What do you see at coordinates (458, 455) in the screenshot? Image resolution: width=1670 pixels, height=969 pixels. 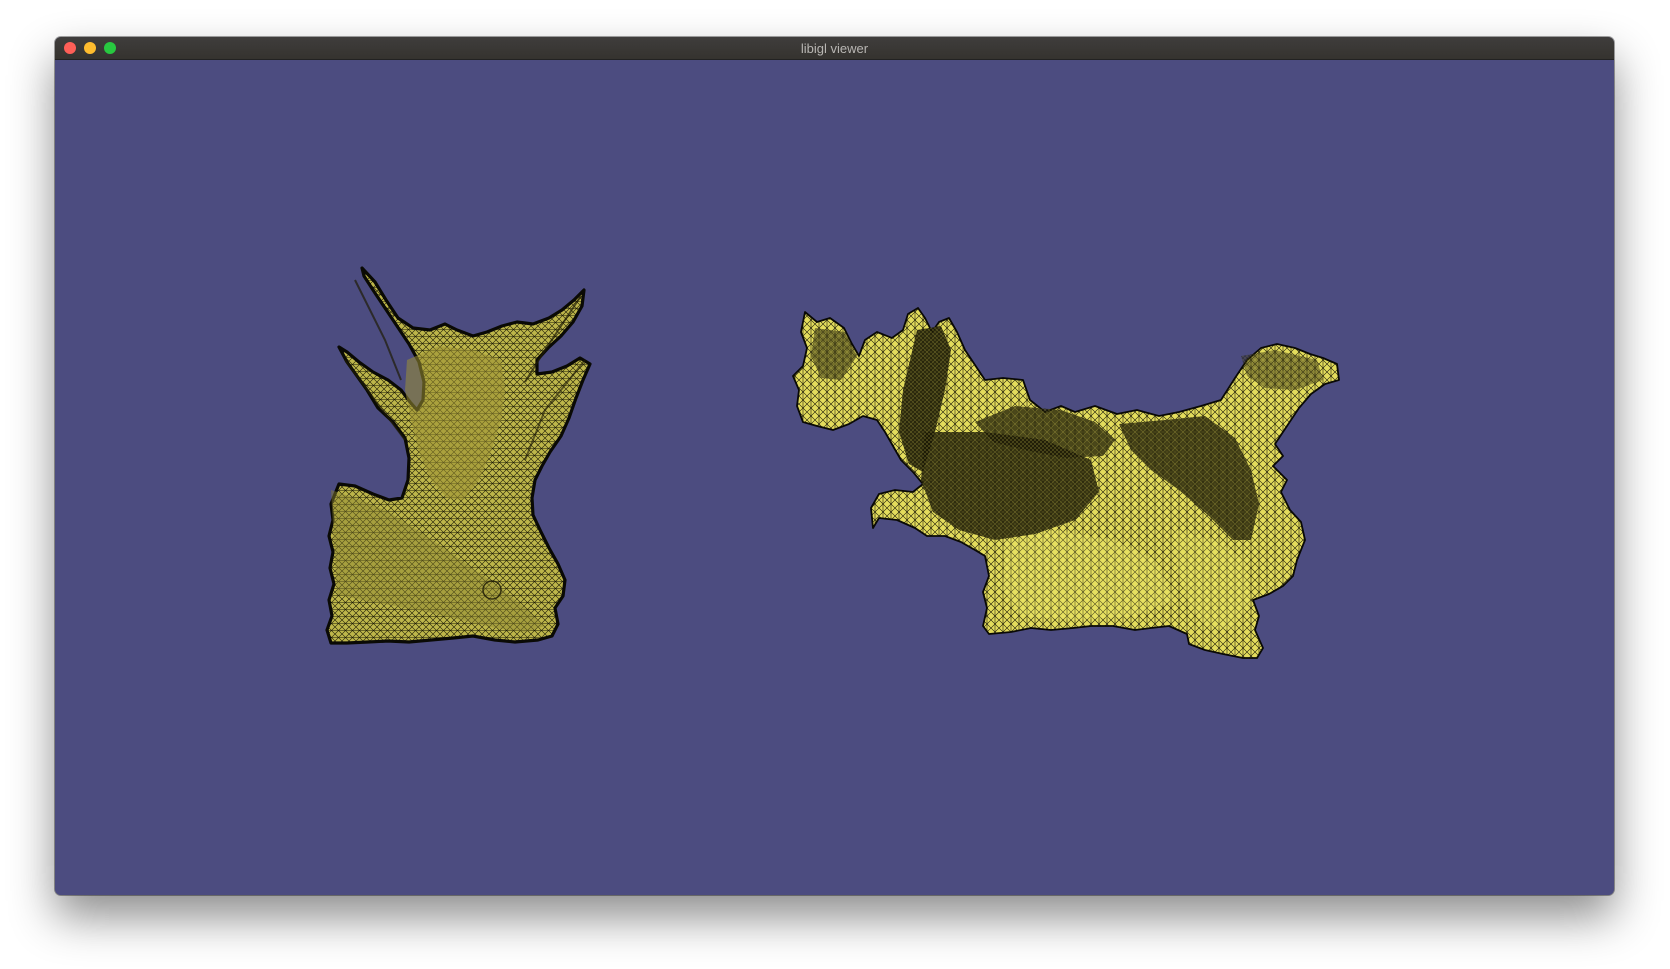 I see `fish-mesh-original` at bounding box center [458, 455].